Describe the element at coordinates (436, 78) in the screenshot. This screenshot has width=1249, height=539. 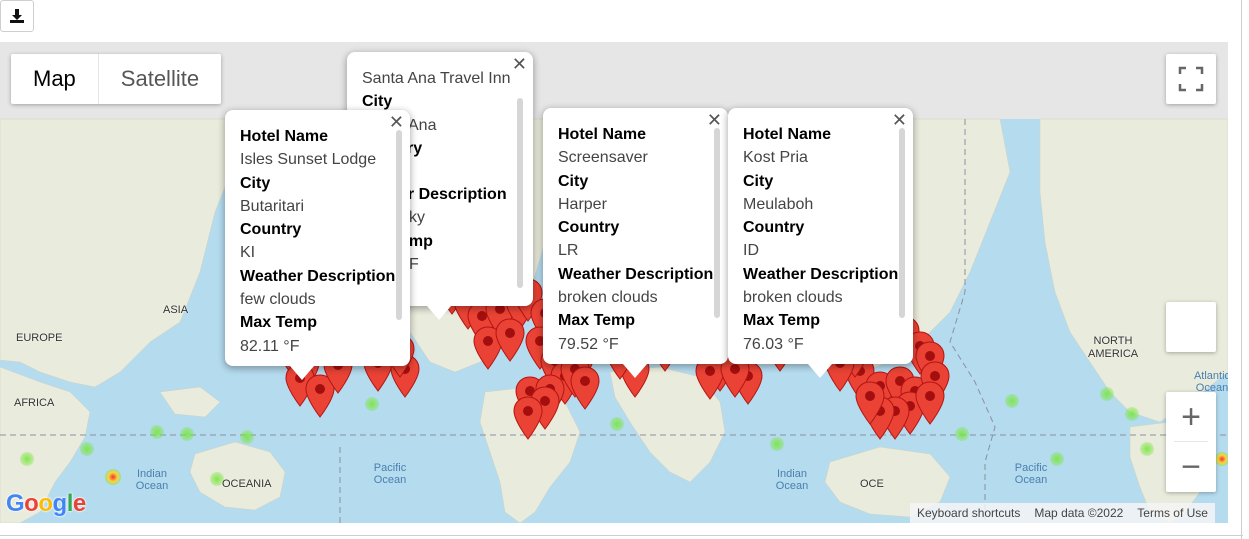
I see `hotel-name-value: Santa Ana Travel Inn` at that location.